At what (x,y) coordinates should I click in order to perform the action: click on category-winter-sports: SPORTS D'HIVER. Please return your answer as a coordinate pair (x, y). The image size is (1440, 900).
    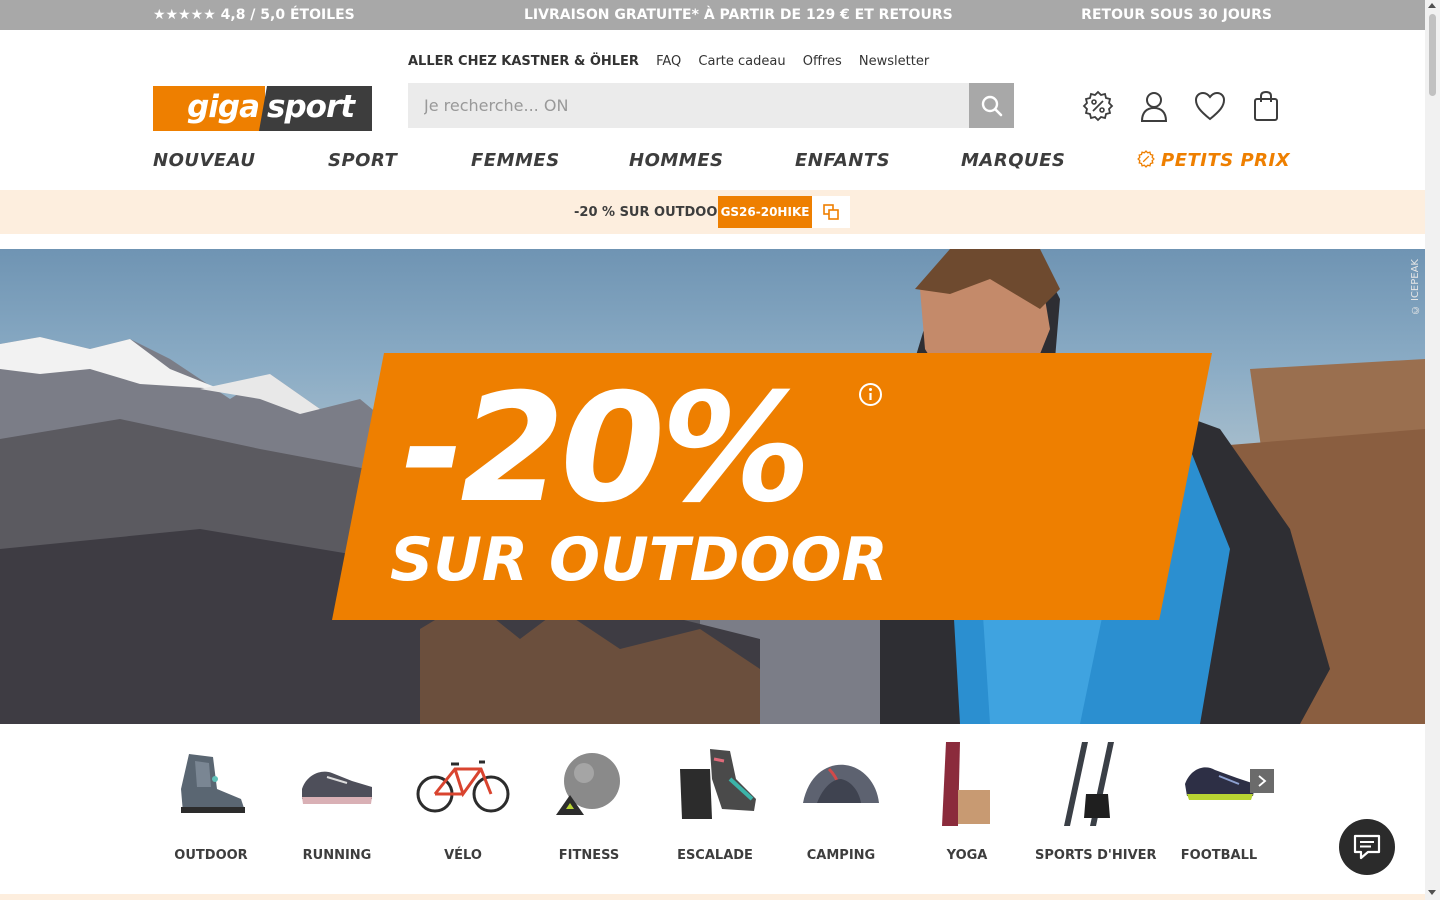
    Looking at the image, I should click on (1096, 799).